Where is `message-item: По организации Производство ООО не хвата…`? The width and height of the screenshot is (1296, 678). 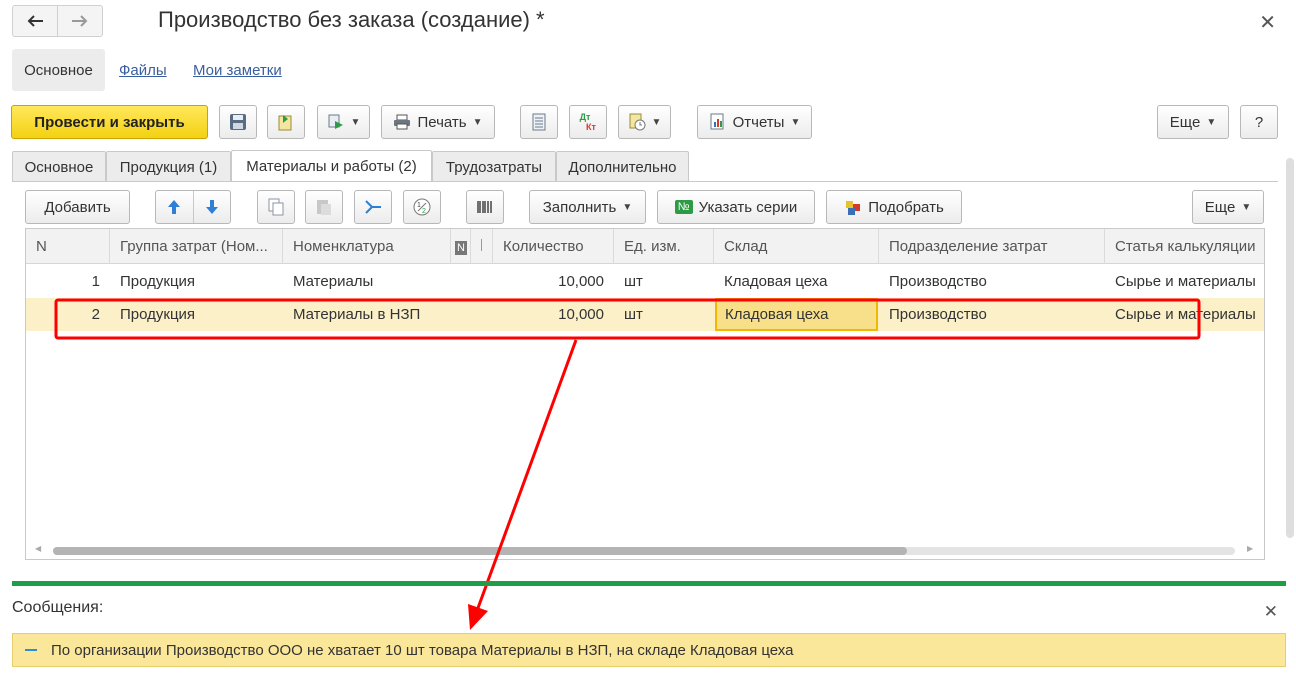 message-item: По организации Производство ООО не хвата… is located at coordinates (649, 650).